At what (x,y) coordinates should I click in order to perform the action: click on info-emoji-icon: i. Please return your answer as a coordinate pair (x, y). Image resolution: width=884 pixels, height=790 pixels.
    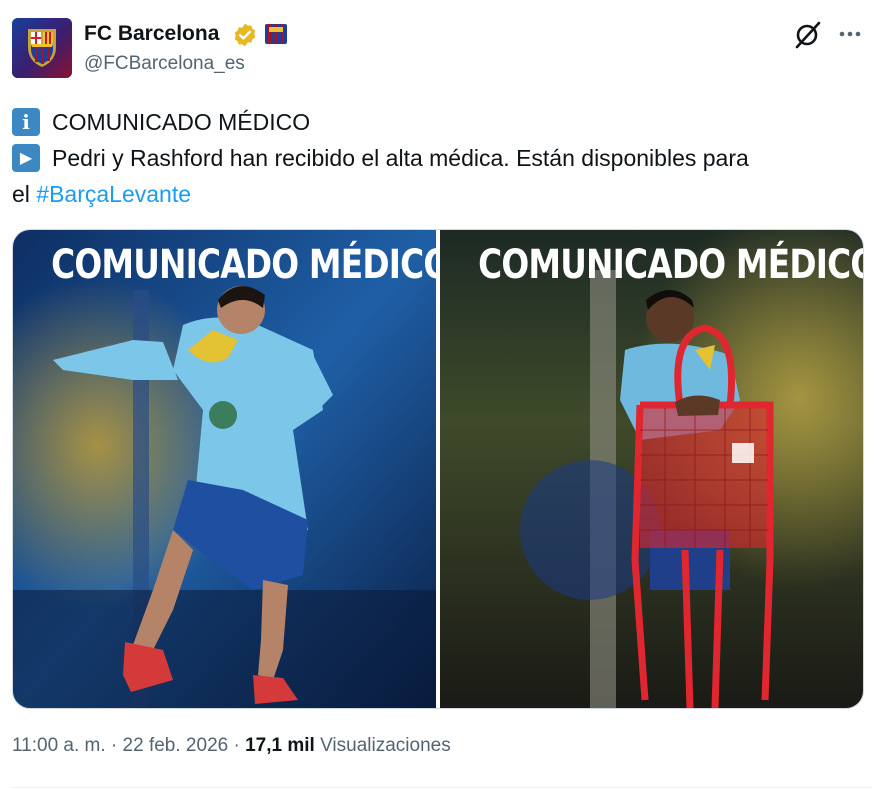
    Looking at the image, I should click on (26, 122).